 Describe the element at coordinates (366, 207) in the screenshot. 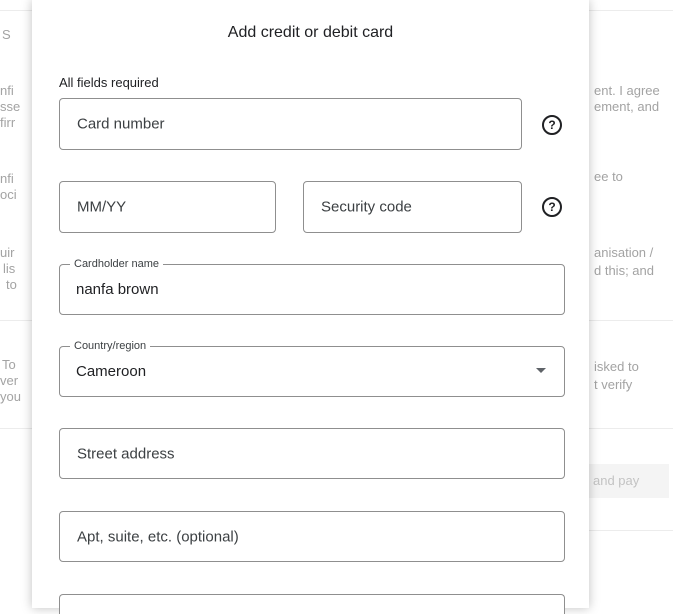

I see `security-code-placeholder: Security code` at that location.